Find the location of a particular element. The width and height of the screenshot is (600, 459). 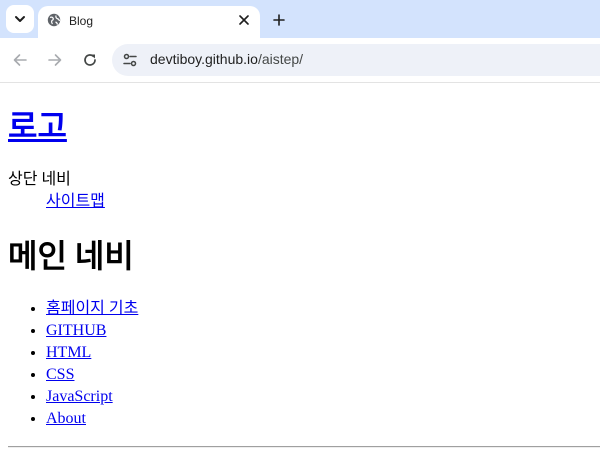

reload-button is located at coordinates (90, 60).